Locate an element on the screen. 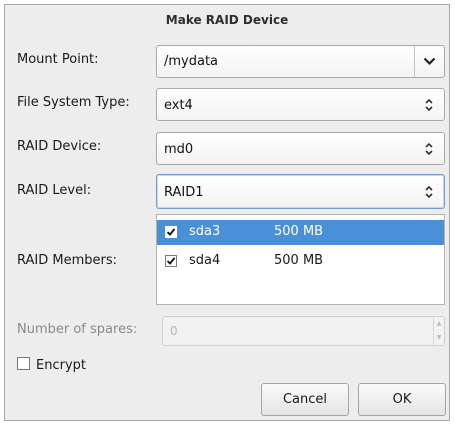 Image resolution: width=455 pixels, height=425 pixels. raid-members-label: RAID Members: is located at coordinates (67, 260).